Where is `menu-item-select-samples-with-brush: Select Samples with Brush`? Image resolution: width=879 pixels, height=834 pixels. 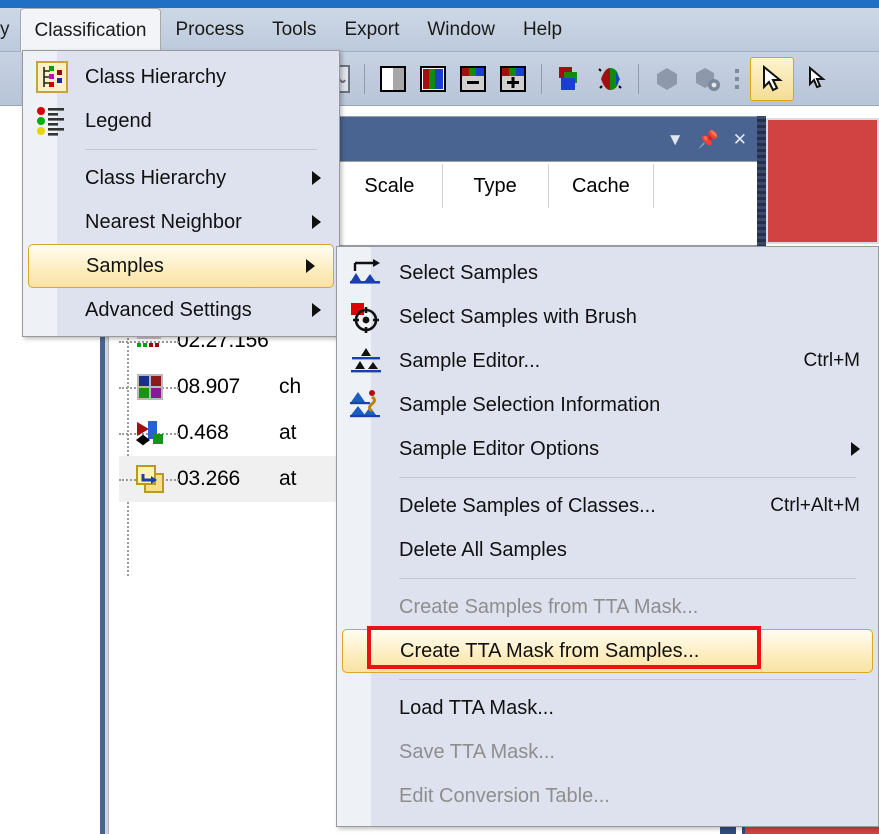
menu-item-select-samples-with-brush: Select Samples with Brush is located at coordinates (607, 317).